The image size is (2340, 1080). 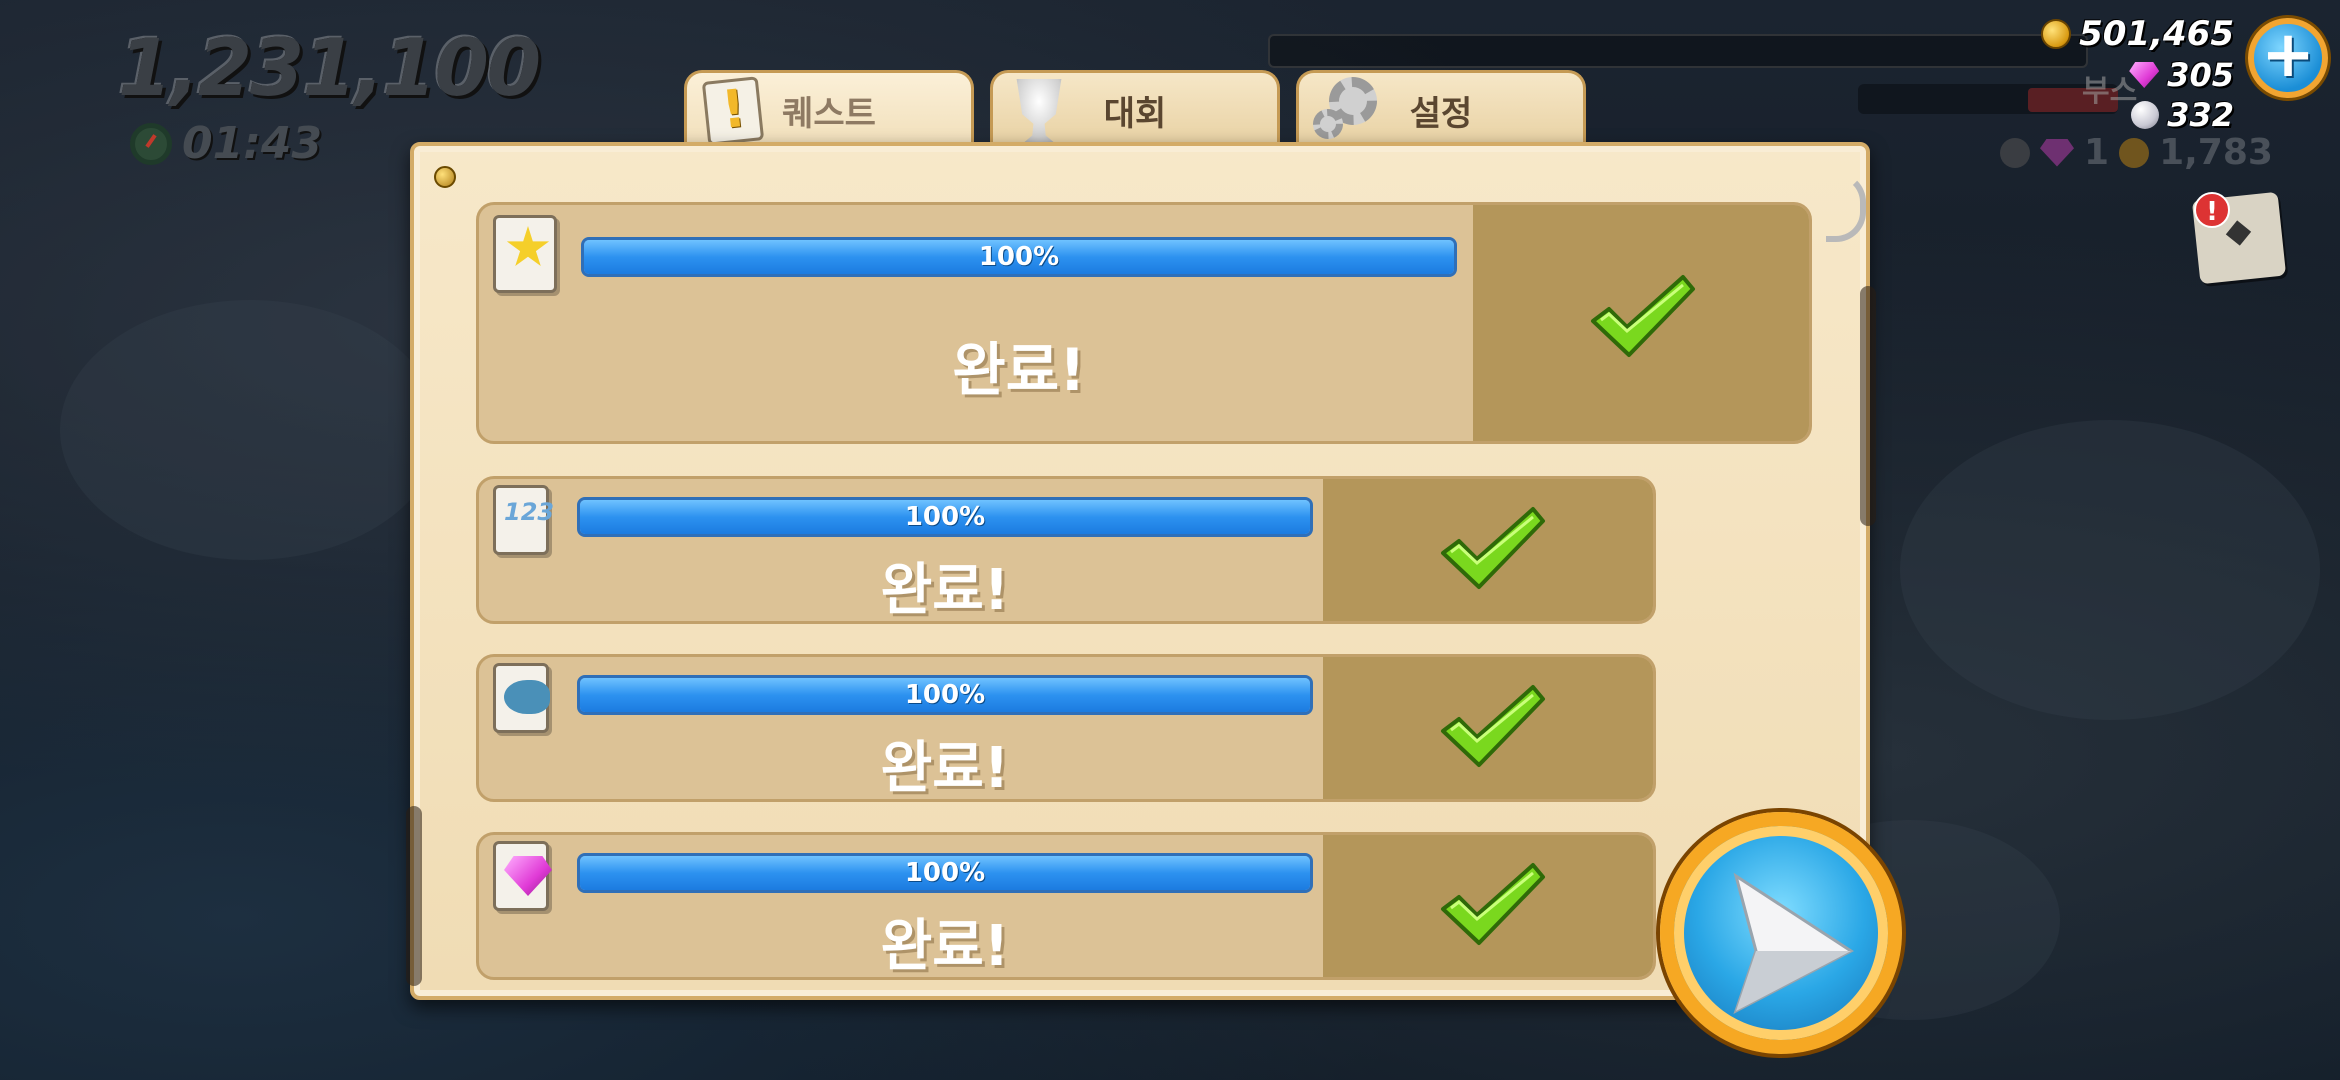 I want to click on play-arrow-icon, so click(x=1793, y=943).